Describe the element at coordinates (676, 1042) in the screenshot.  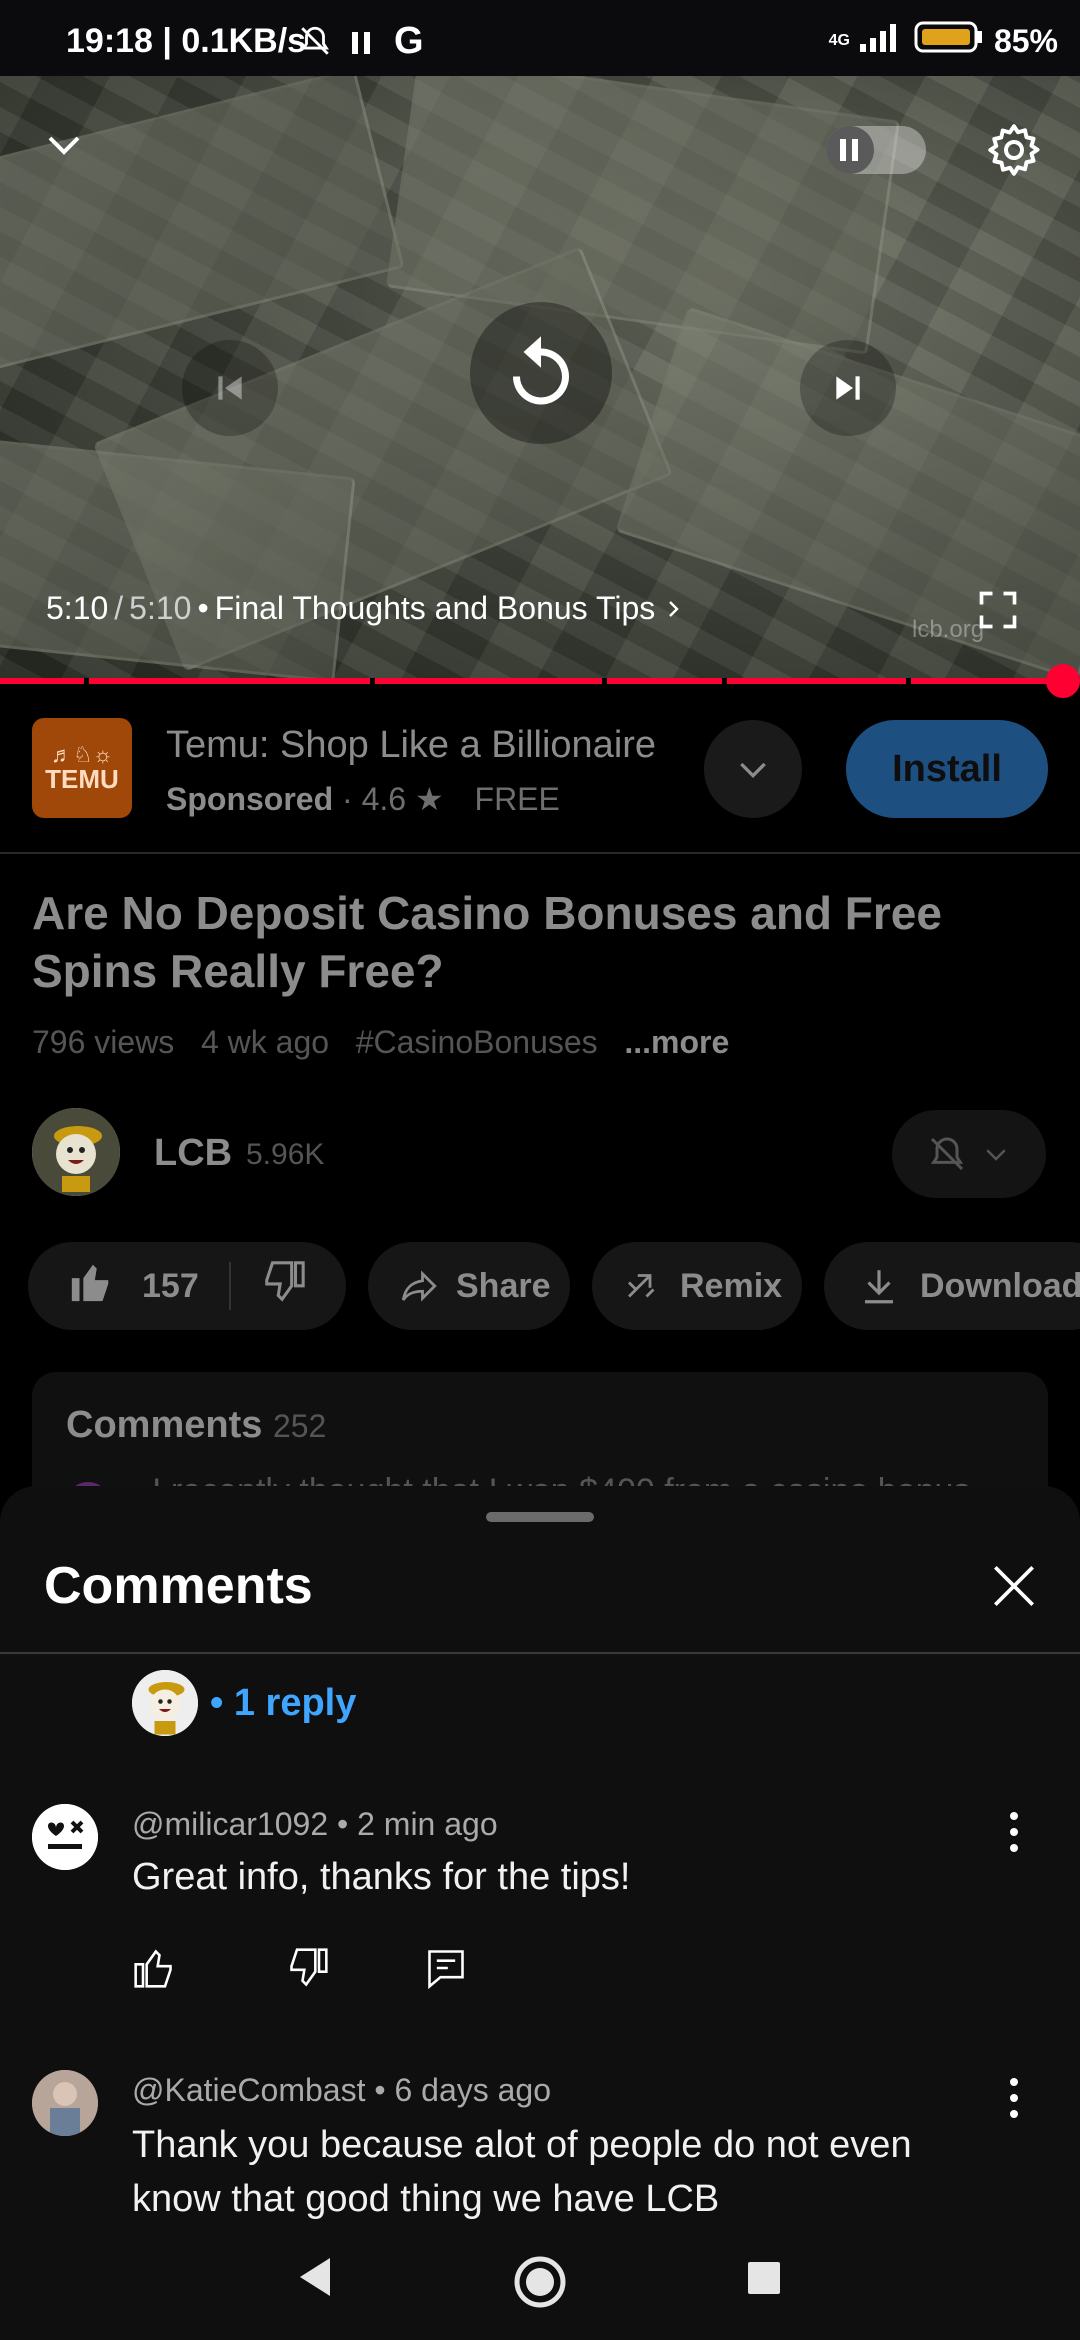
I see `more-link: ...more` at that location.